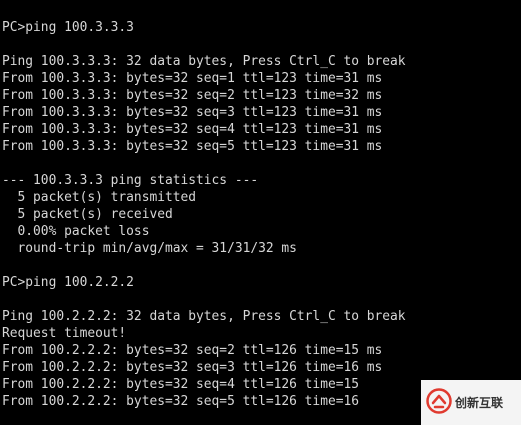 The width and height of the screenshot is (521, 425). Describe the element at coordinates (64, 333) in the screenshot. I see `terminal-line: Request timeout!` at that location.